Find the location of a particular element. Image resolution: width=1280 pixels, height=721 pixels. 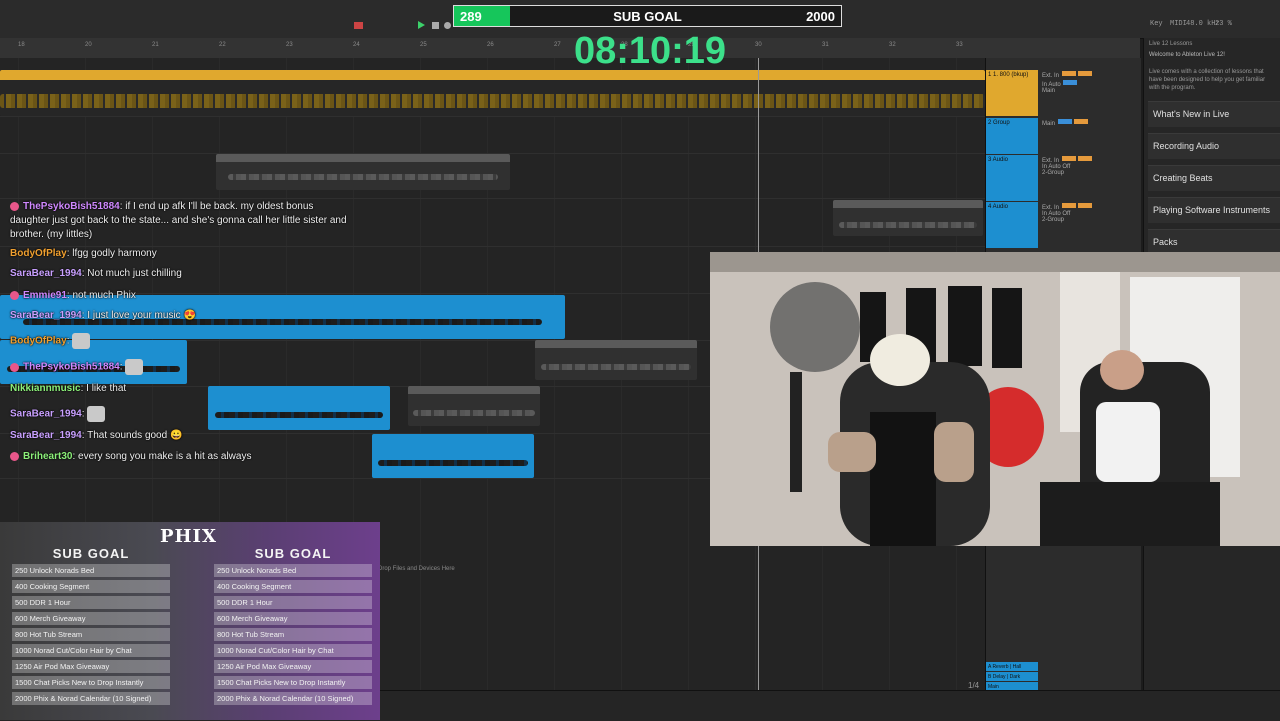

chat-text: lfgg godly harmony is located at coordinates (114, 253).